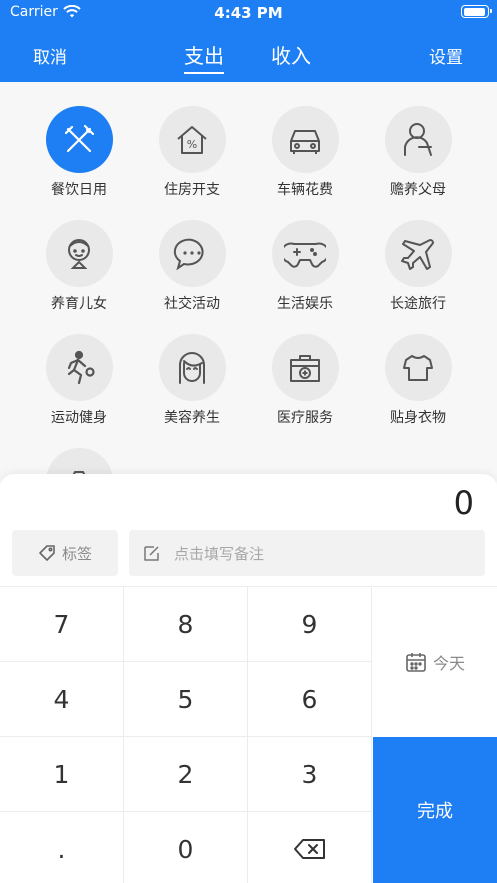  I want to click on key-2: 2, so click(186, 773).